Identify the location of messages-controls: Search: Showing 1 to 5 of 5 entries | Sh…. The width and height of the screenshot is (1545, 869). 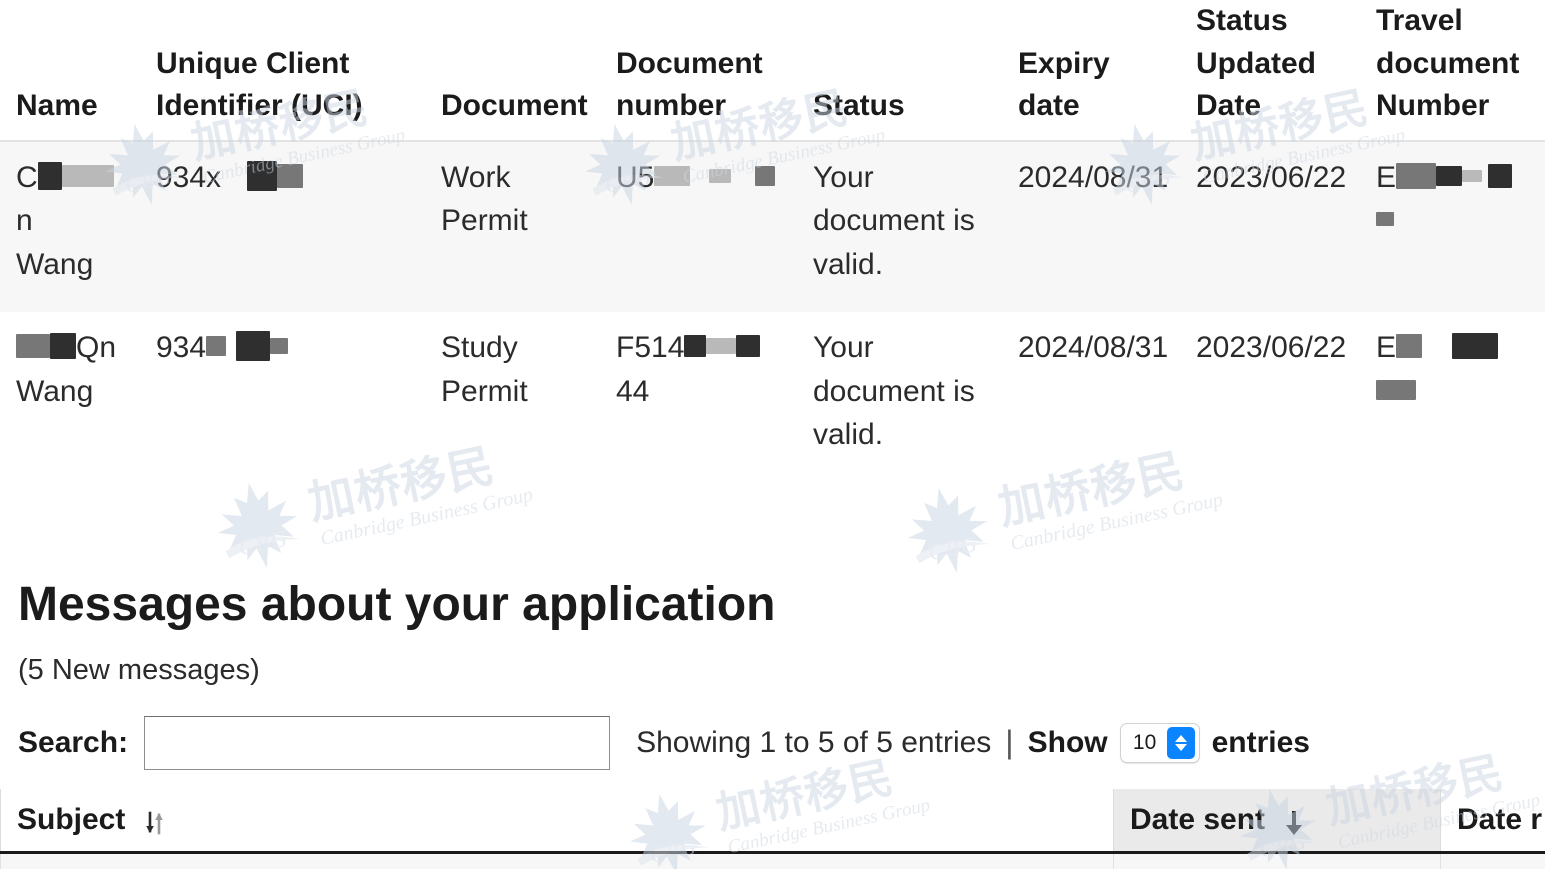
(772, 743).